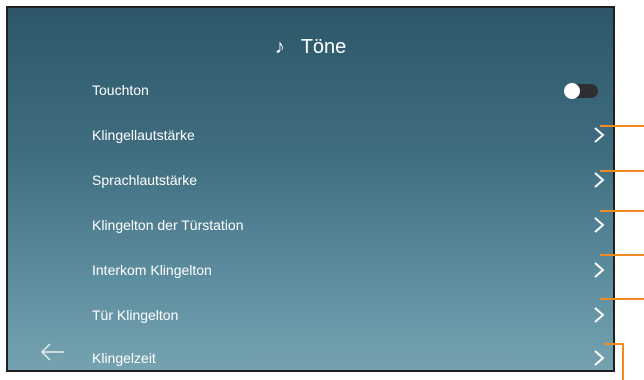  What do you see at coordinates (152, 270) in the screenshot?
I see `row-label: Interkom Klingelton` at bounding box center [152, 270].